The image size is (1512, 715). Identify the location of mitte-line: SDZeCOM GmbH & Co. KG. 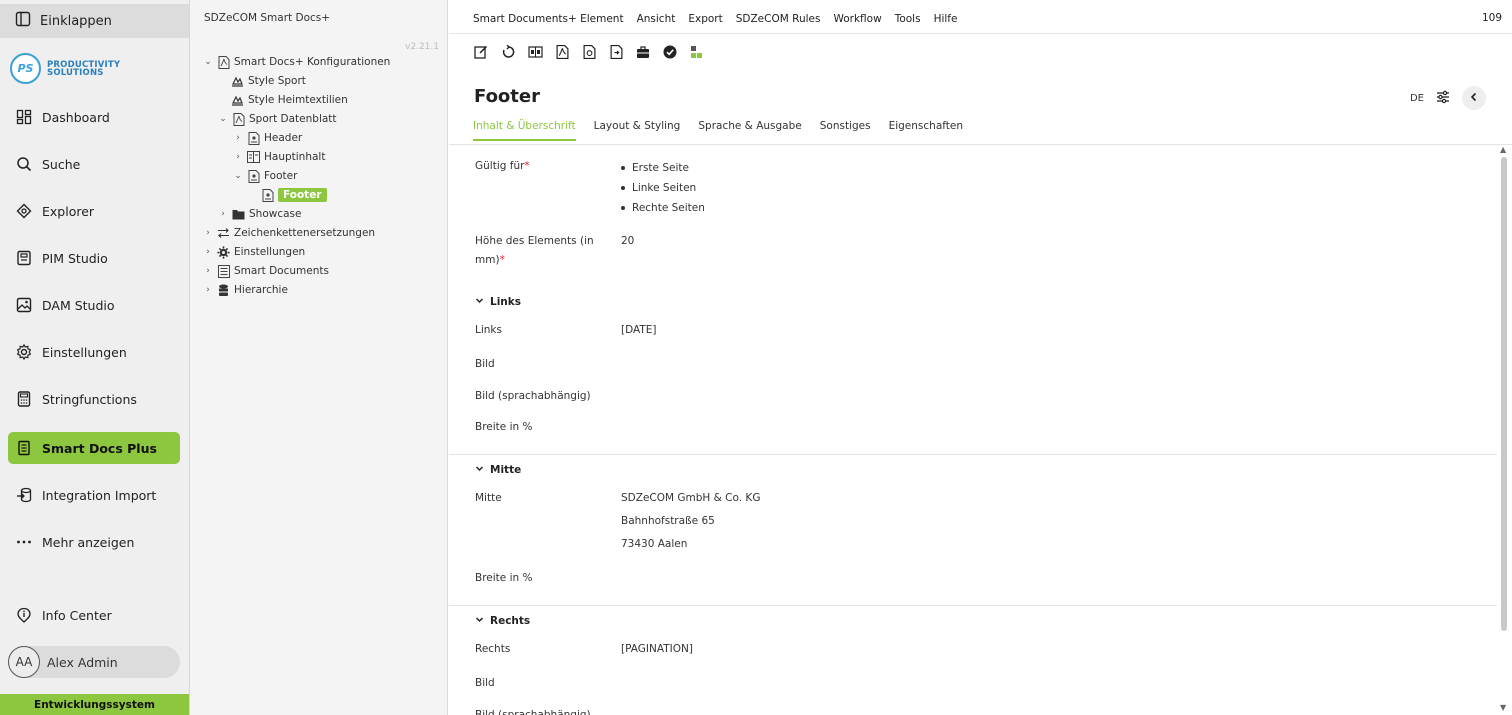
(691, 498).